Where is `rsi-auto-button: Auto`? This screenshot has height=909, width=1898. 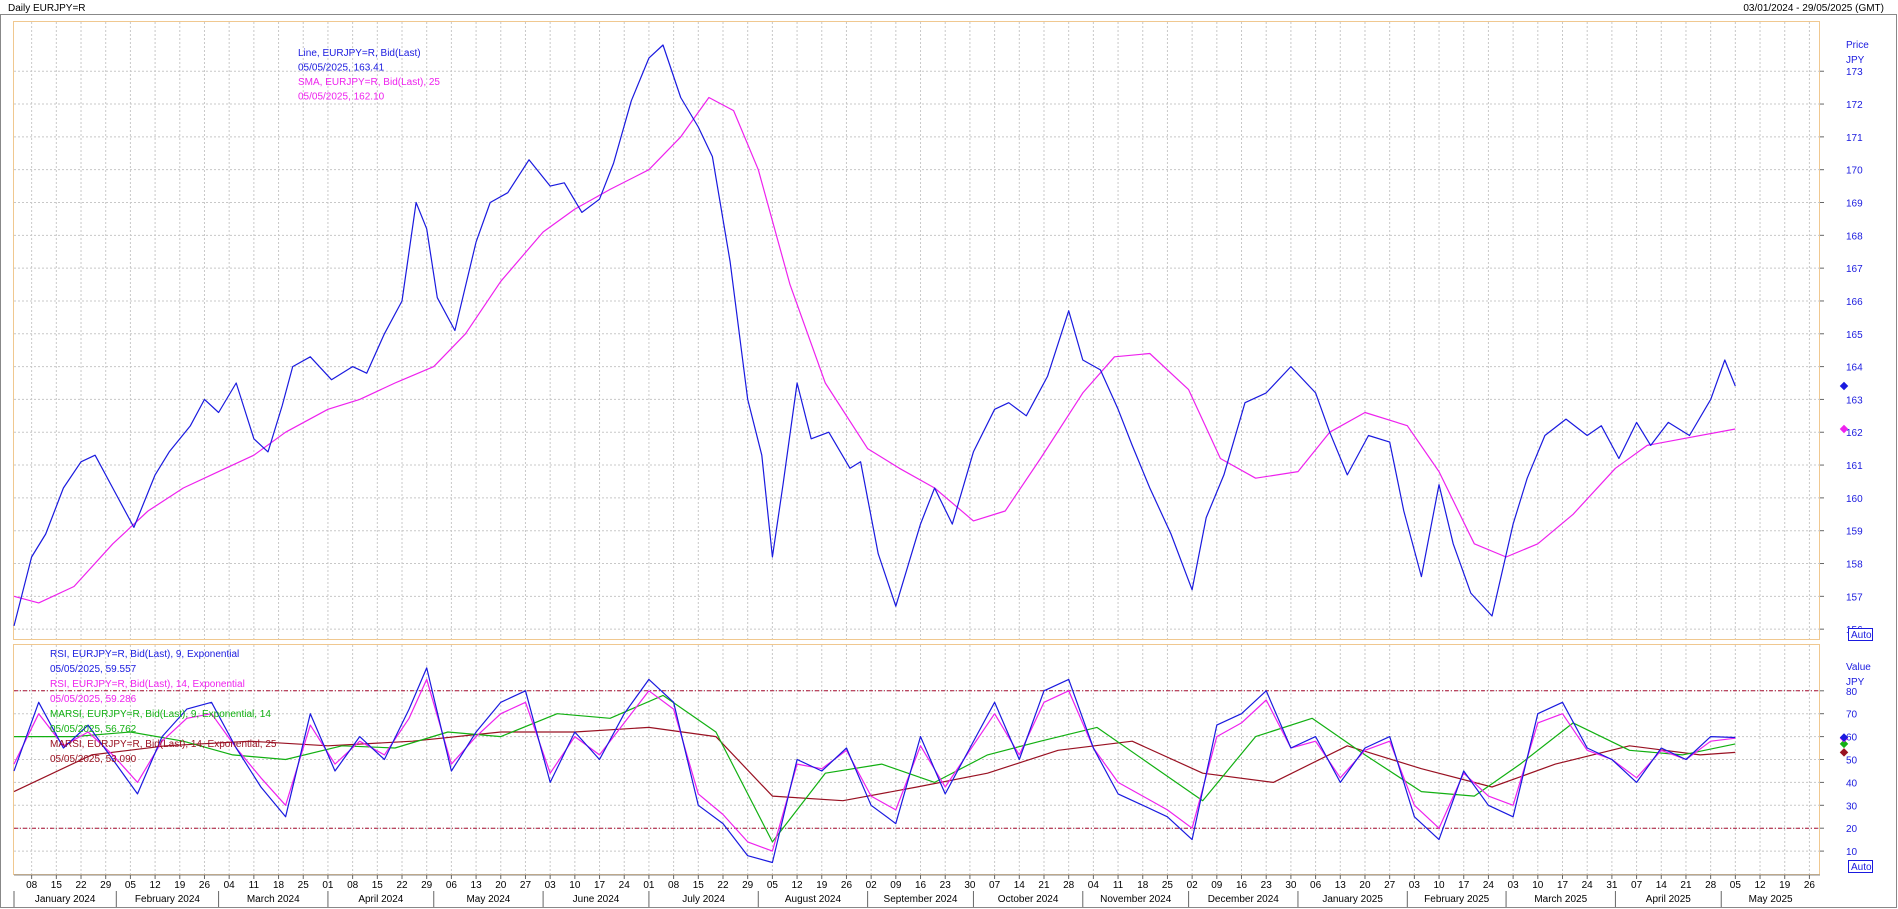
rsi-auto-button: Auto is located at coordinates (1860, 867).